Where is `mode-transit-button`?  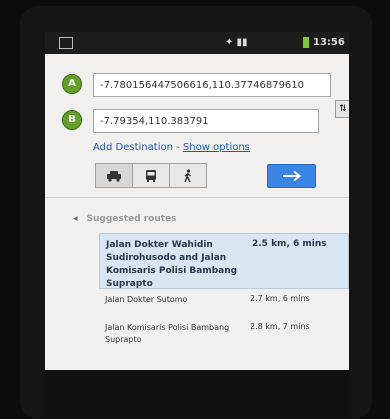
mode-transit-button is located at coordinates (151, 175).